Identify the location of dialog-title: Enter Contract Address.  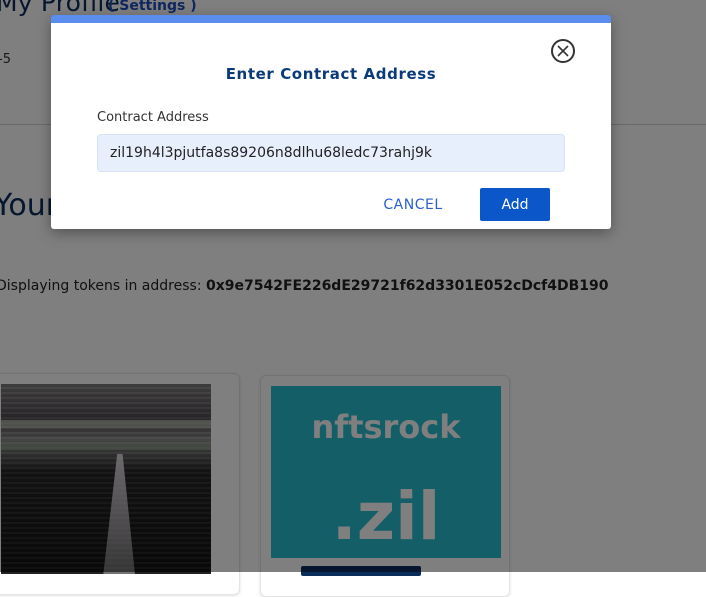
(331, 74).